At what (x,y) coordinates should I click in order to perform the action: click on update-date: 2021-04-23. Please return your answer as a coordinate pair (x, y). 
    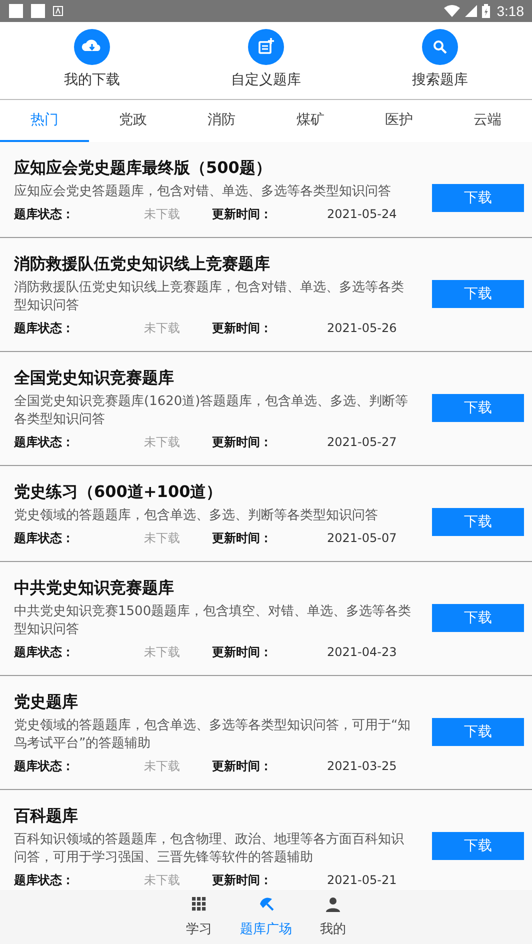
    Looking at the image, I should click on (362, 652).